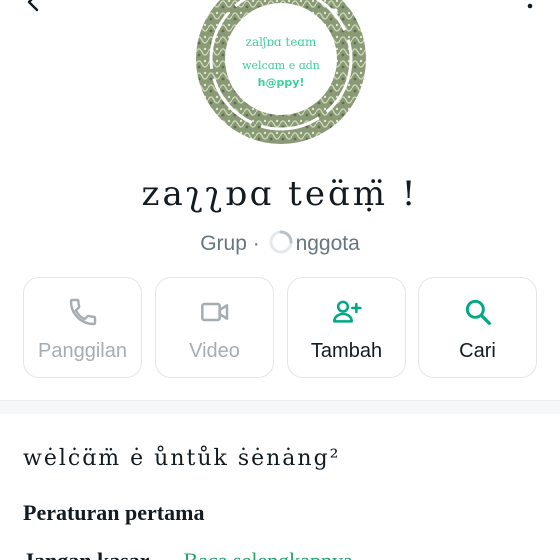  I want to click on add-member-button-label: Tambah, so click(346, 351).